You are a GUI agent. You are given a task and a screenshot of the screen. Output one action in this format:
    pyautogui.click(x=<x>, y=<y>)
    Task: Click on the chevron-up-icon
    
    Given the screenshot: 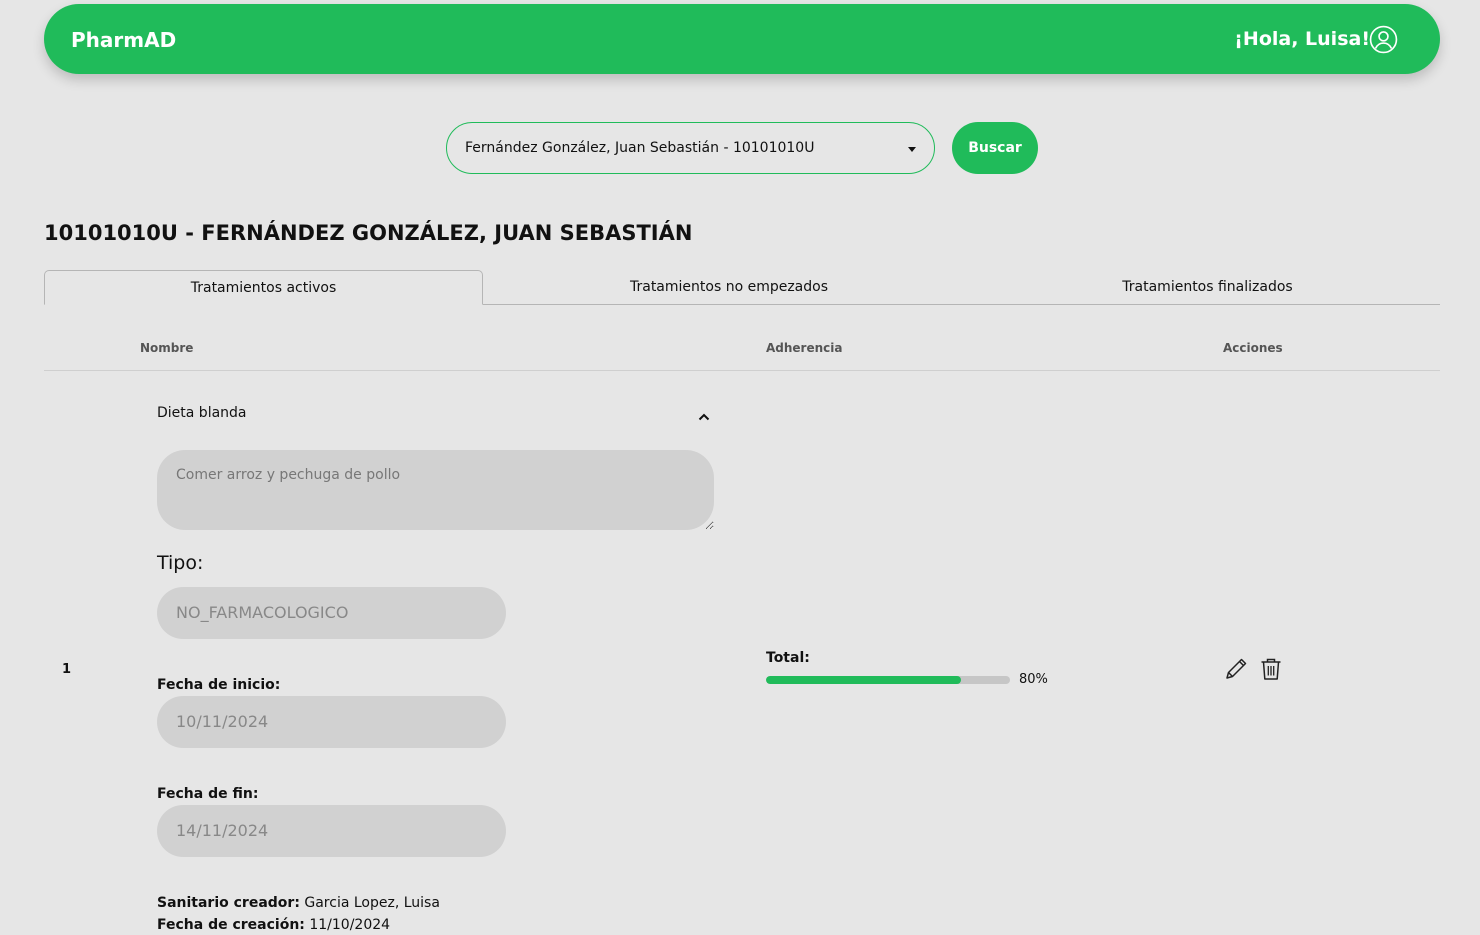 What is the action you would take?
    pyautogui.click(x=704, y=417)
    